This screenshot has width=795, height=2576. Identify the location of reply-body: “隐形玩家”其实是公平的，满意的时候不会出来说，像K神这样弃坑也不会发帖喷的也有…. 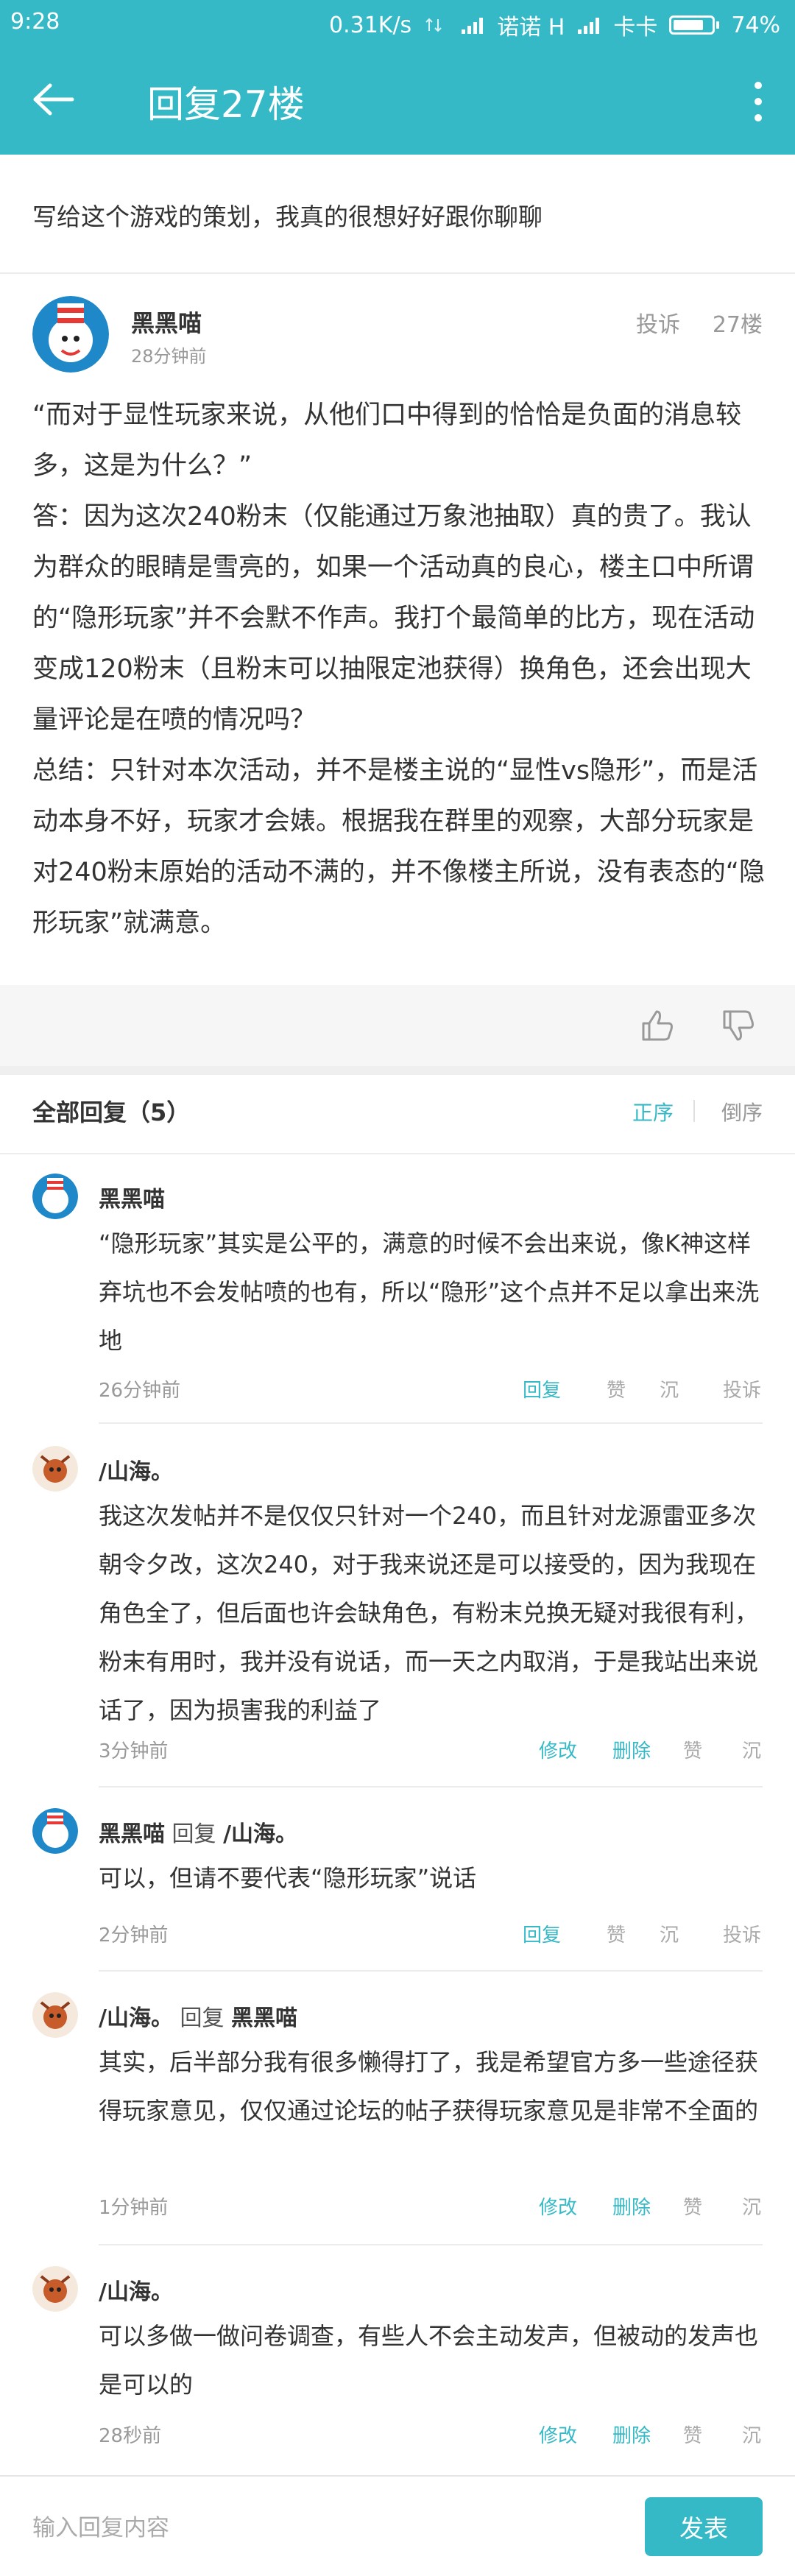
(429, 1292).